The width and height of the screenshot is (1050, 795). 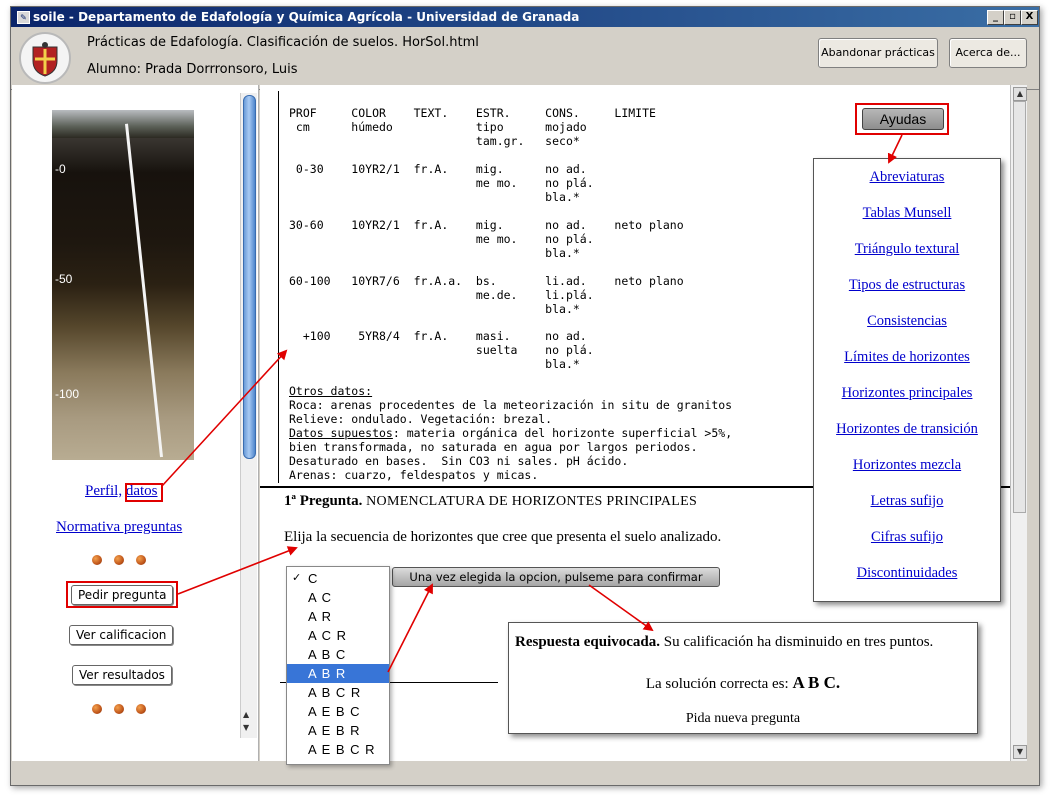 What do you see at coordinates (410, 628) in the screenshot?
I see `arrow-select` at bounding box center [410, 628].